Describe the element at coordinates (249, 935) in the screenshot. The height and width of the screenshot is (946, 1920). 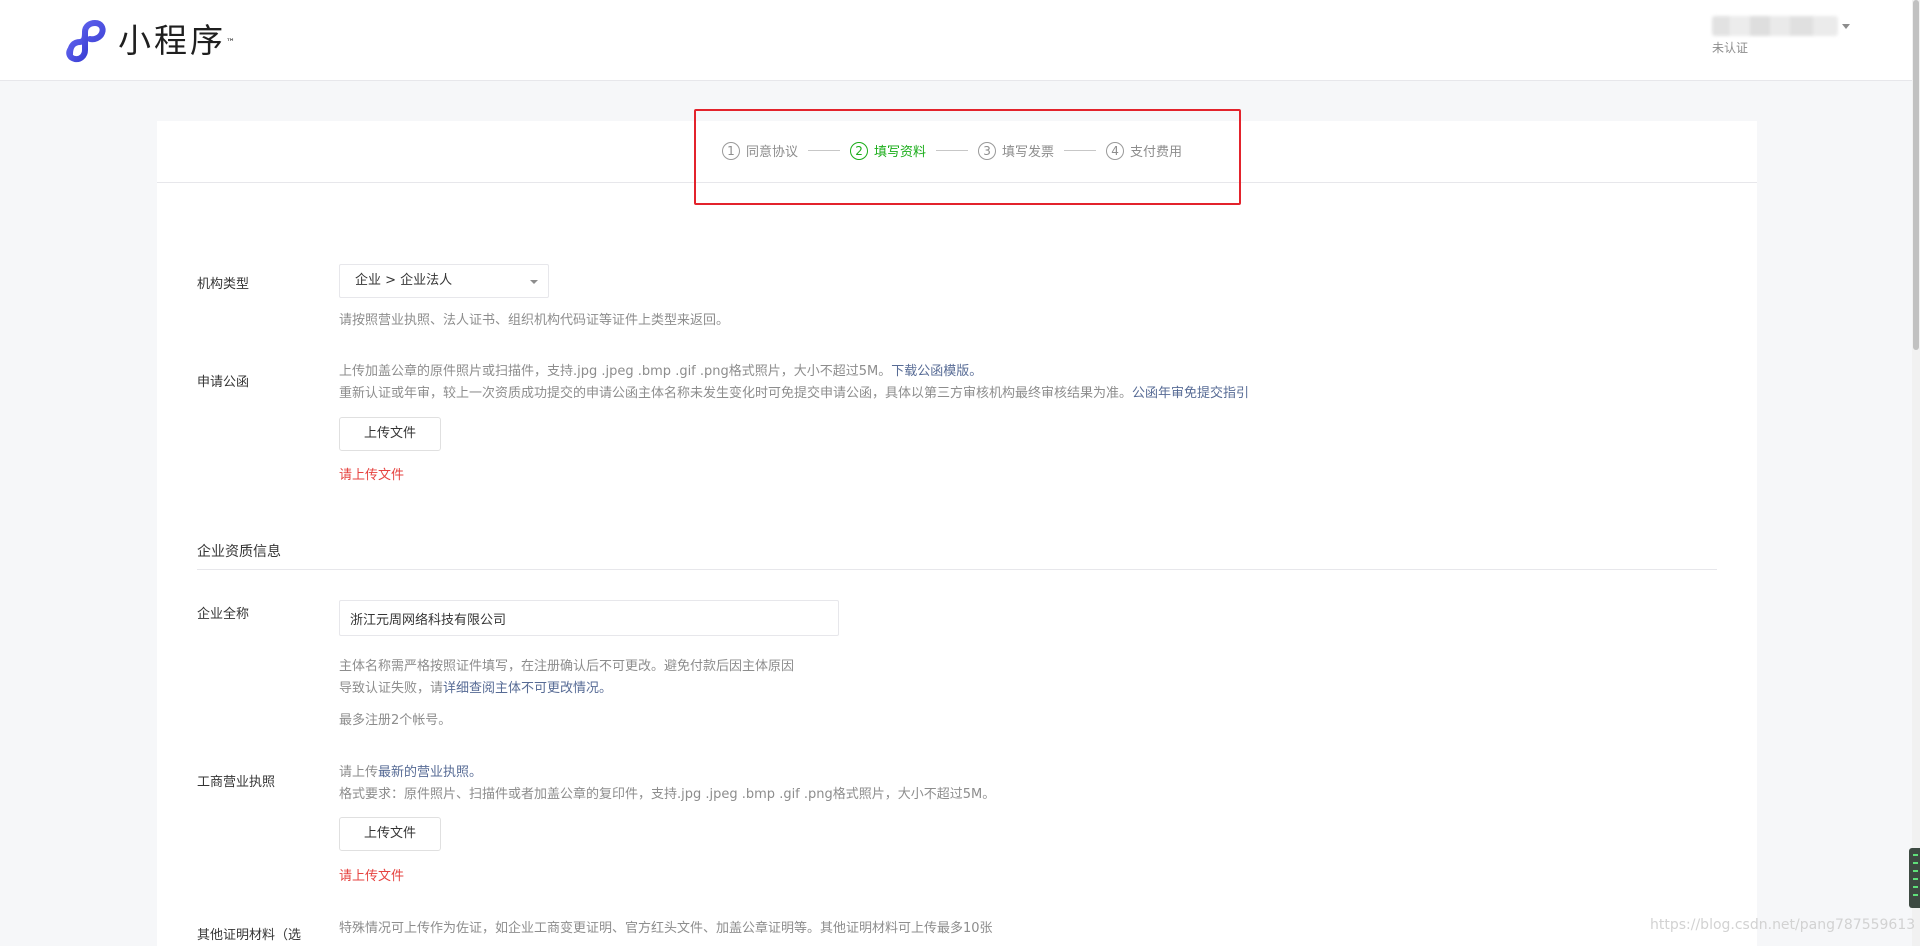
I see `other-materials-label: 其他证明材料（选` at that location.